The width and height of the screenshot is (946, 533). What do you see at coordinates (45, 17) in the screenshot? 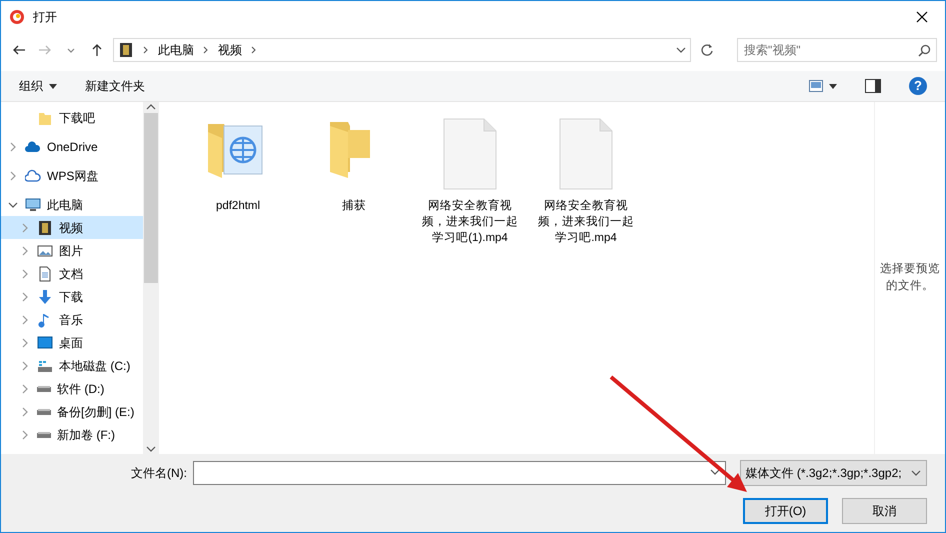
I see `window-title: 打开` at bounding box center [45, 17].